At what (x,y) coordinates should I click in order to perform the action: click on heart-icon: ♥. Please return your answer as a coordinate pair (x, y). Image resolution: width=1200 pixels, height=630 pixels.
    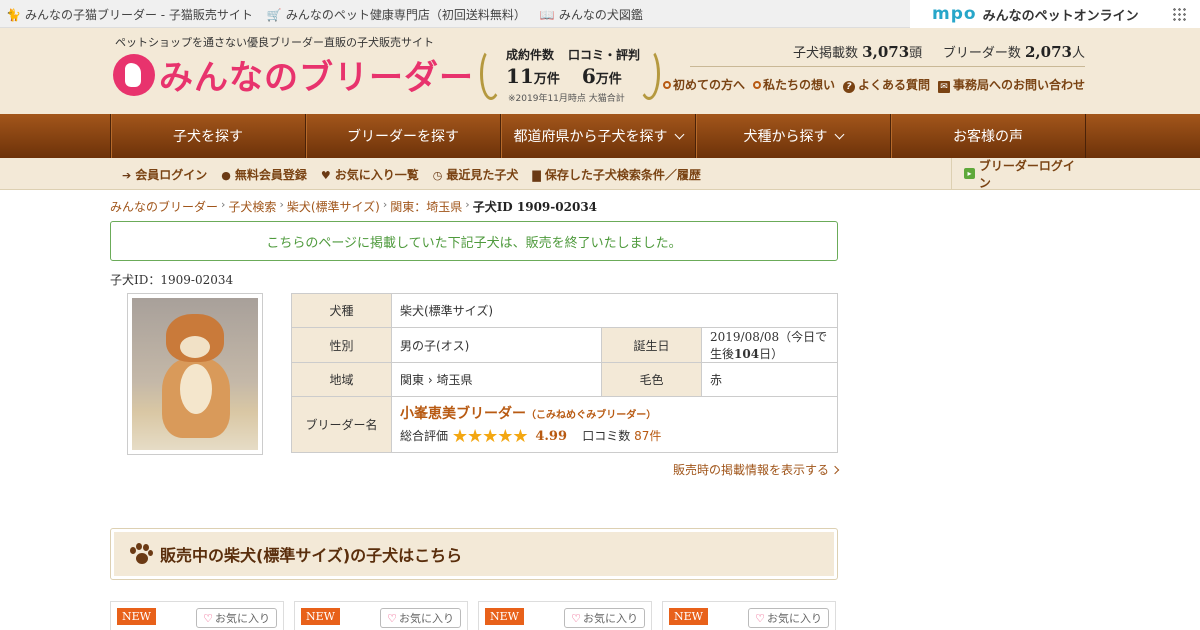
    Looking at the image, I should click on (325, 175).